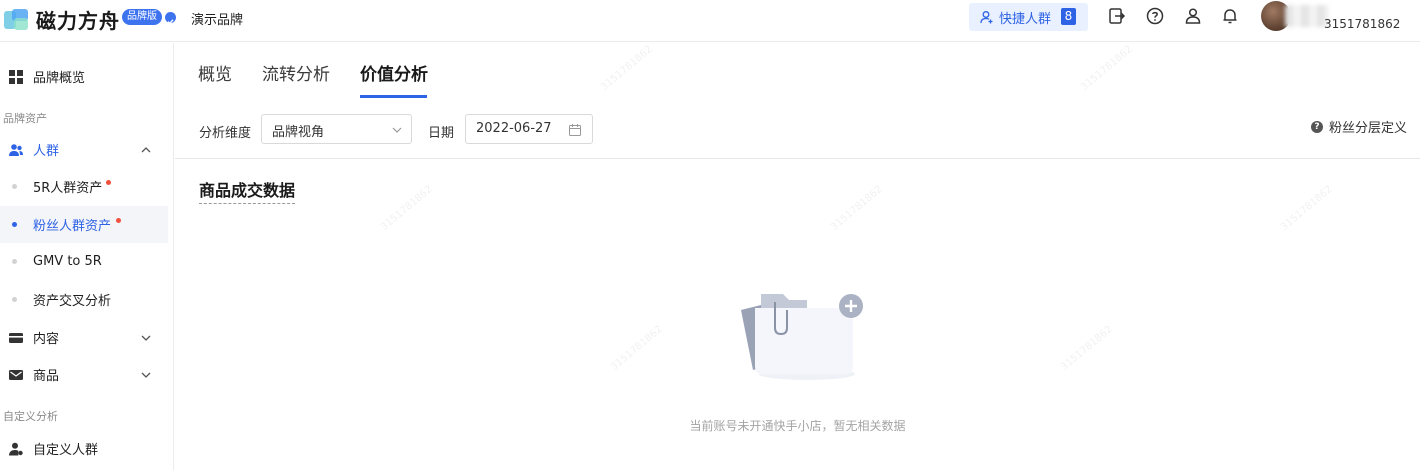 Image resolution: width=1420 pixels, height=470 pixels. Describe the element at coordinates (16, 149) in the screenshot. I see `users-icon` at that location.